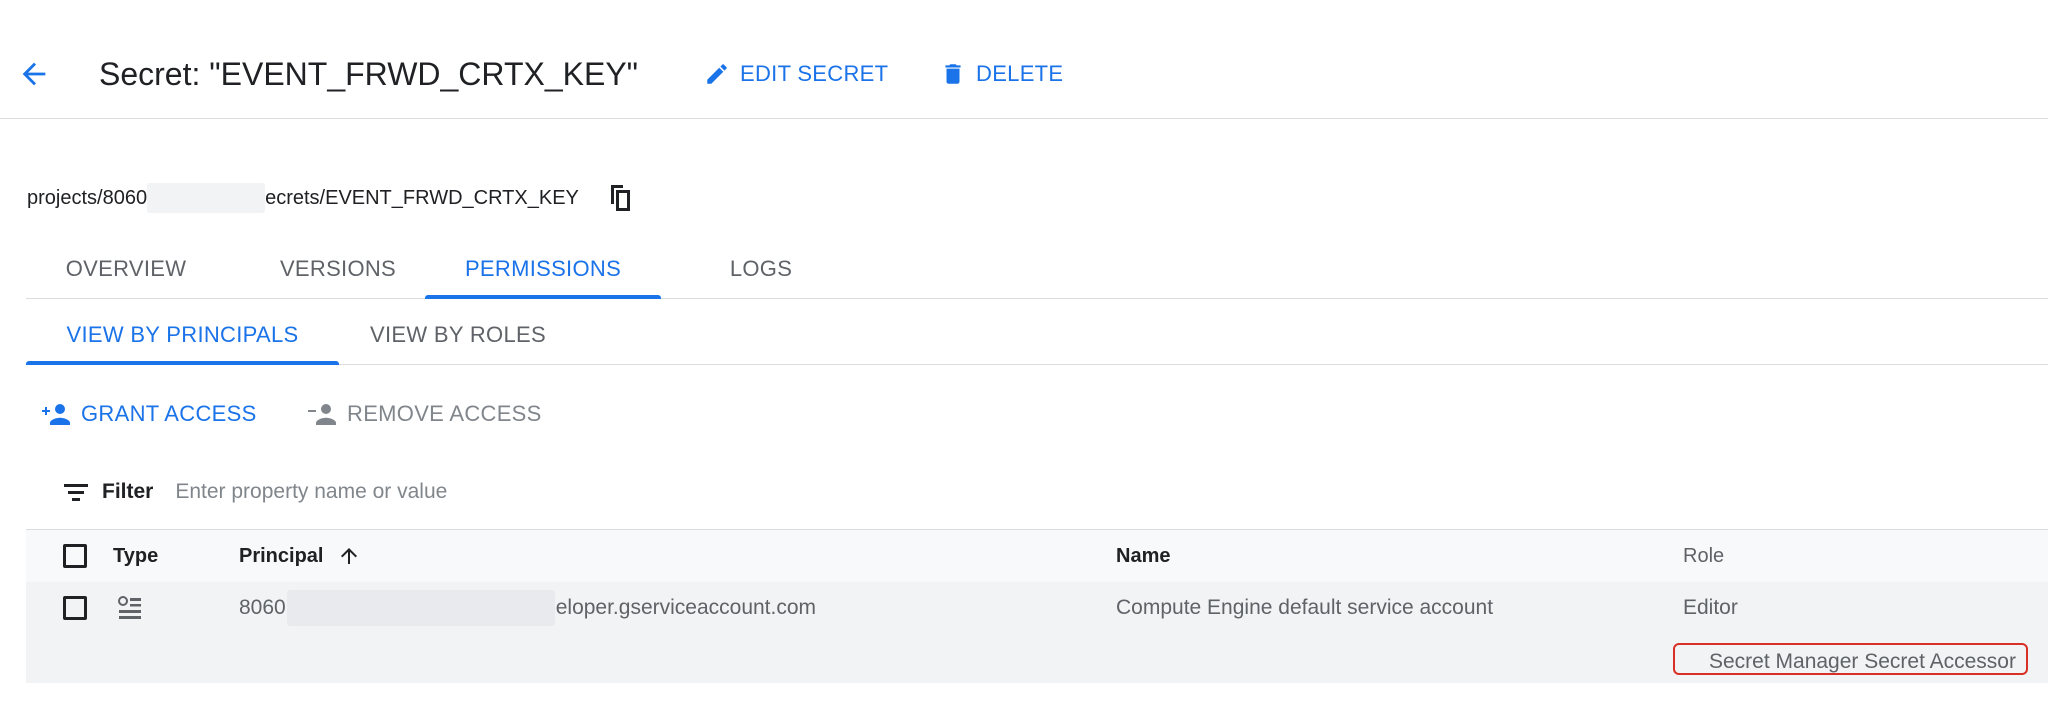 The height and width of the screenshot is (702, 2048). What do you see at coordinates (126, 269) in the screenshot?
I see `tab-overview: OVERVIEW` at bounding box center [126, 269].